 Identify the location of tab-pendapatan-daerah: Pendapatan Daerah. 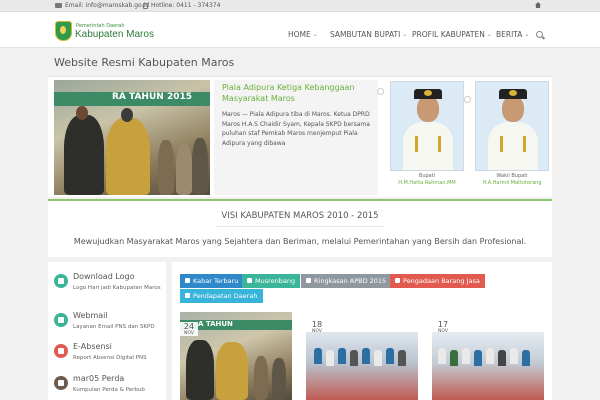
(221, 296).